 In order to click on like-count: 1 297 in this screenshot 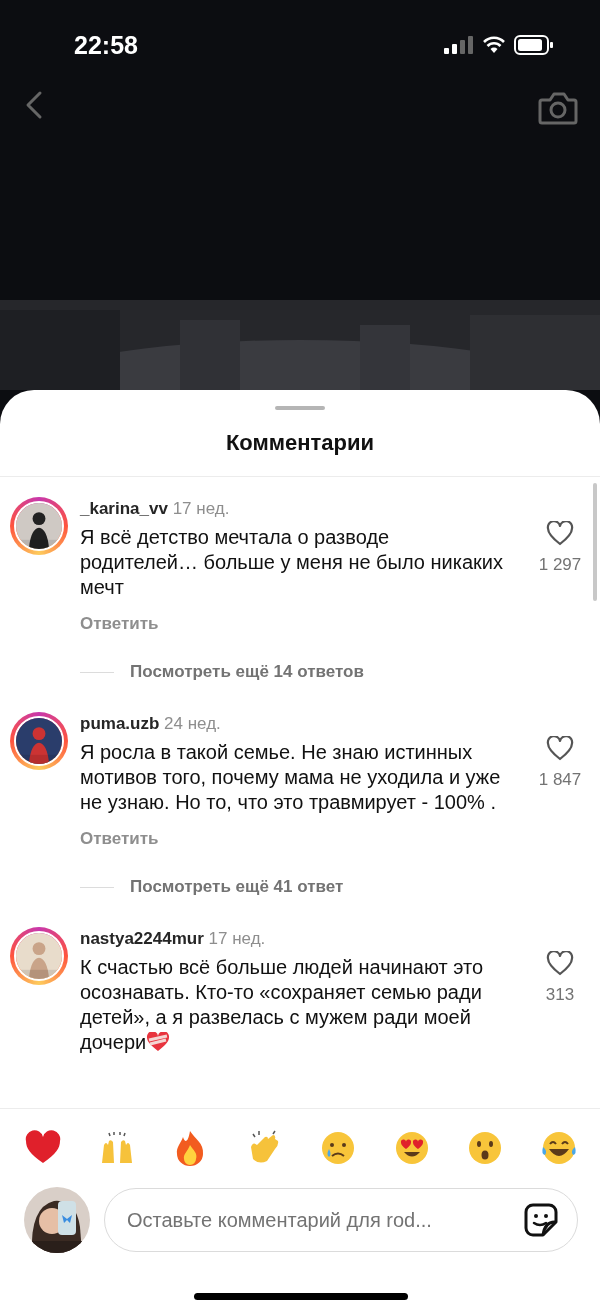, I will do `click(560, 565)`.